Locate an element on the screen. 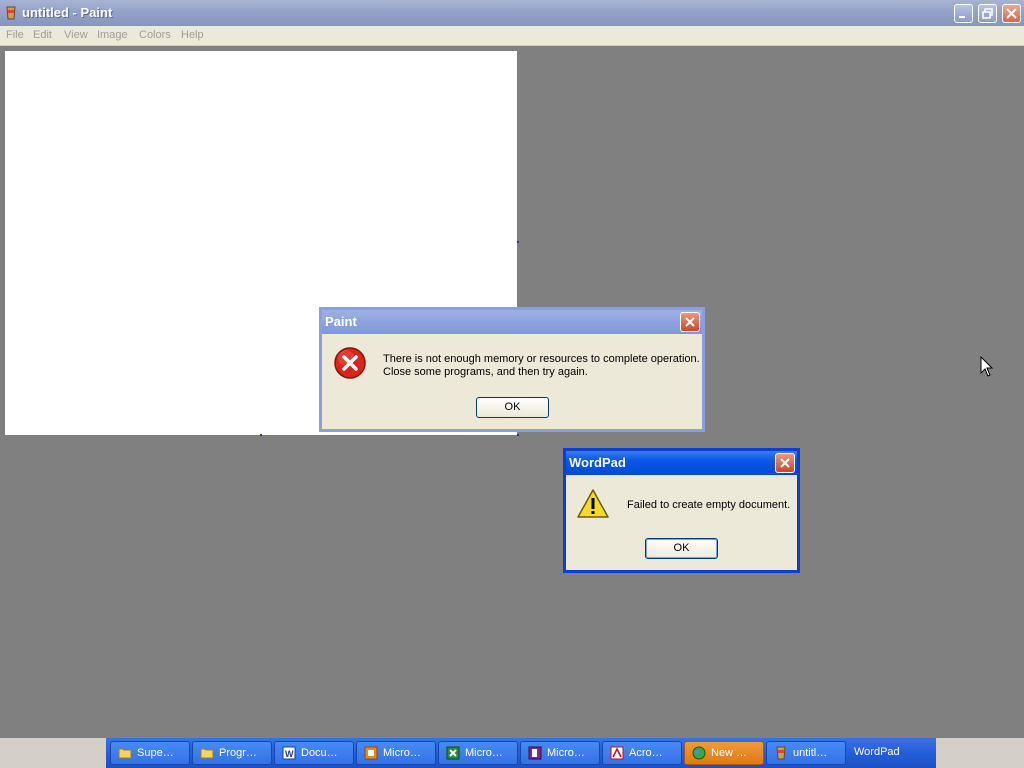 The image size is (1024, 768). warning-icon is located at coordinates (593, 503).